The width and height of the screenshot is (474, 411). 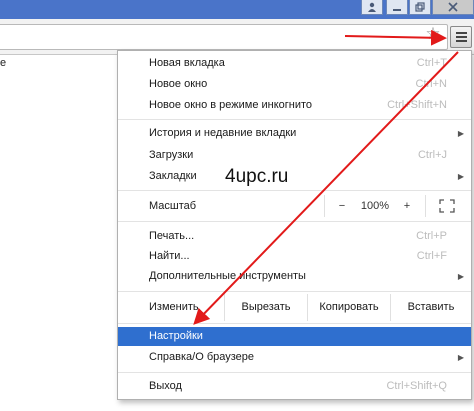 What do you see at coordinates (432, 155) in the screenshot?
I see `menu-item-shortcut: Ctrl+J` at bounding box center [432, 155].